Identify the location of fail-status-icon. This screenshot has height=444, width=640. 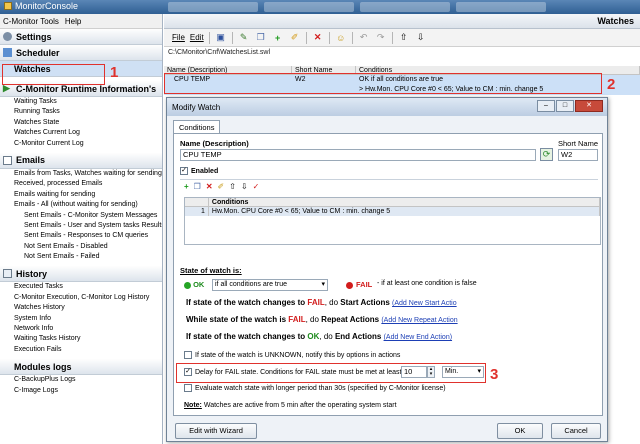
(349, 285).